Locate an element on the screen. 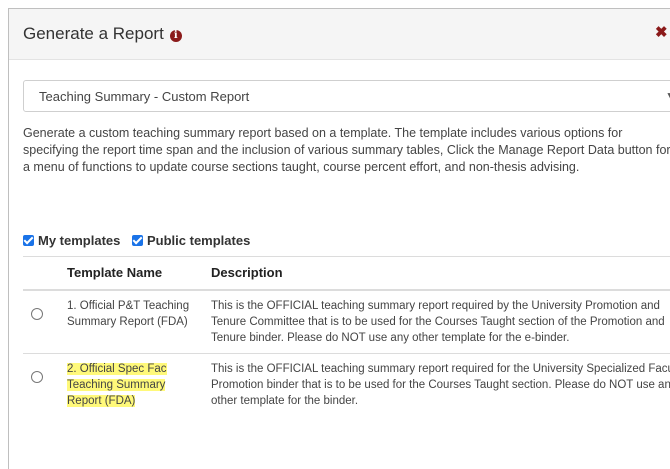 Image resolution: width=670 pixels, height=469 pixels. public-templates-checkbox: Public templates is located at coordinates (191, 240).